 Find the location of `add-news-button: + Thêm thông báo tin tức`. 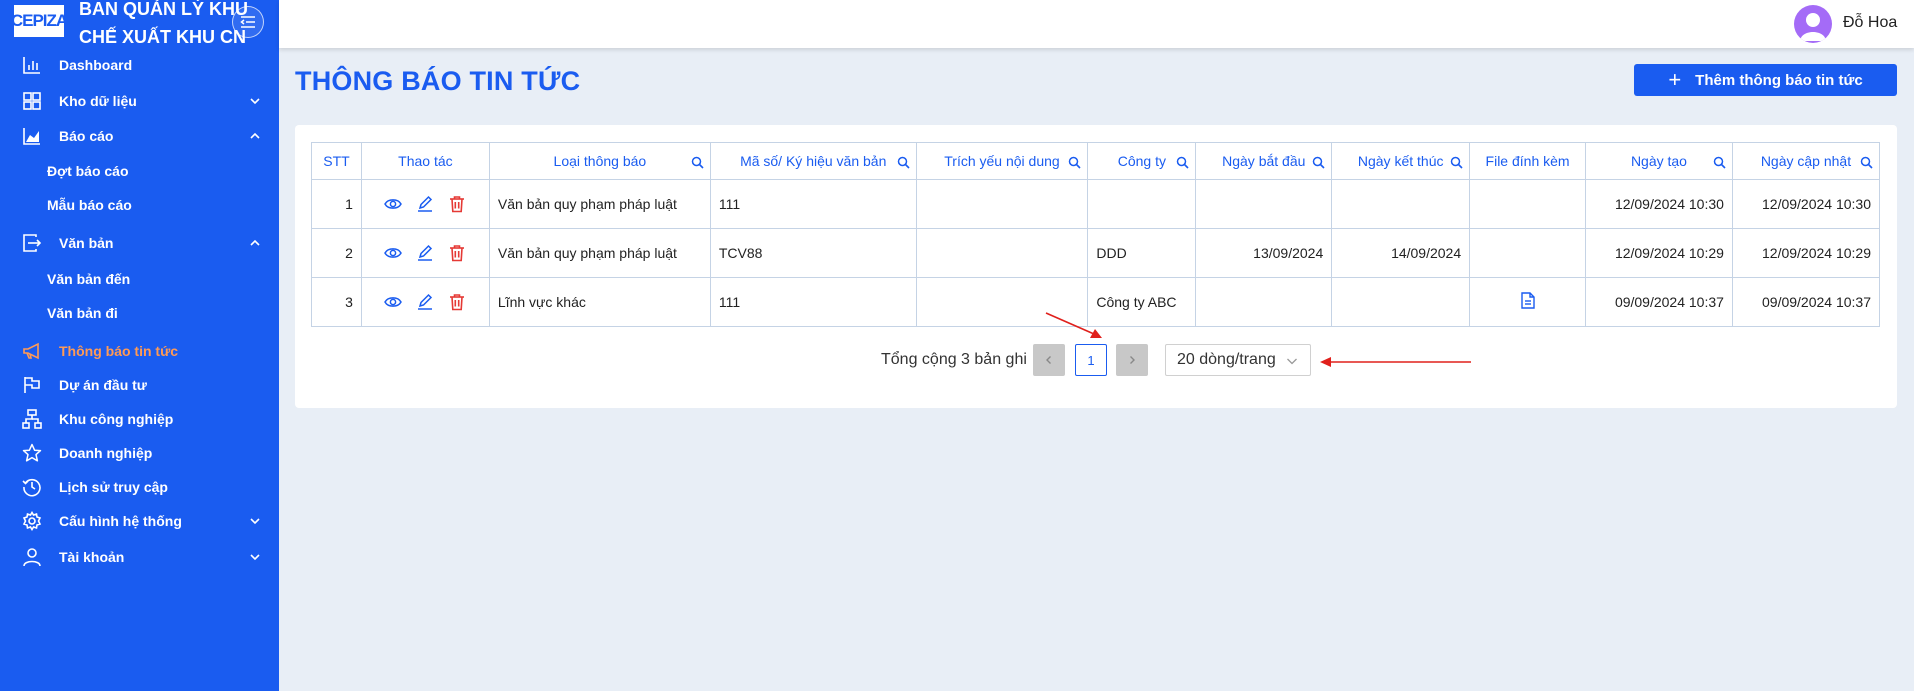

add-news-button: + Thêm thông báo tin tức is located at coordinates (1765, 80).